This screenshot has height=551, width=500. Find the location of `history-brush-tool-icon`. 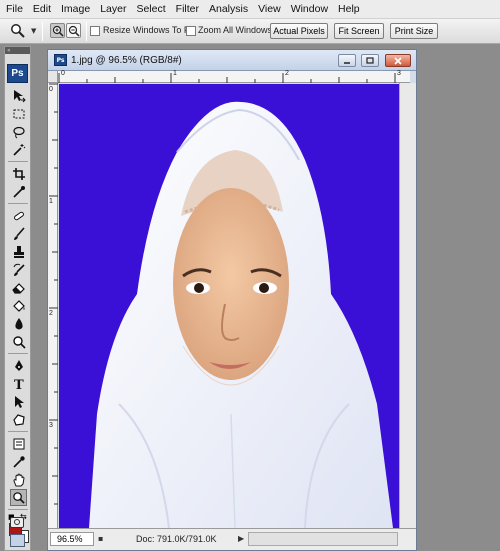

history-brush-tool-icon is located at coordinates (18, 269).